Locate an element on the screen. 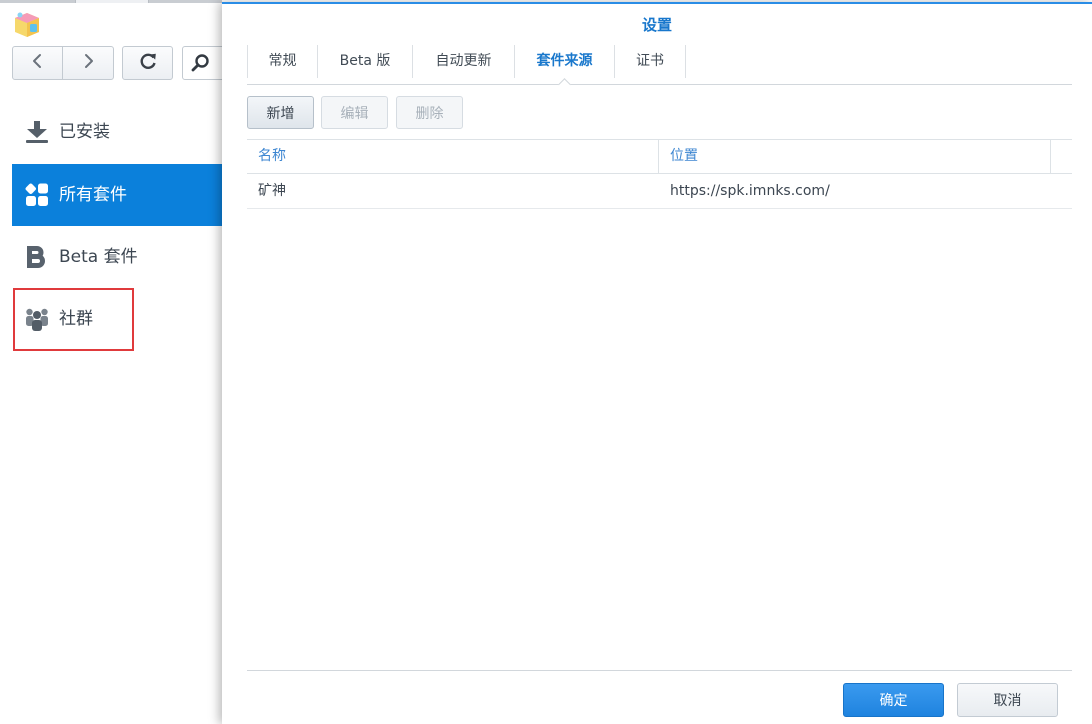 Image resolution: width=1092 pixels, height=724 pixels. grid-icon is located at coordinates (37, 195).